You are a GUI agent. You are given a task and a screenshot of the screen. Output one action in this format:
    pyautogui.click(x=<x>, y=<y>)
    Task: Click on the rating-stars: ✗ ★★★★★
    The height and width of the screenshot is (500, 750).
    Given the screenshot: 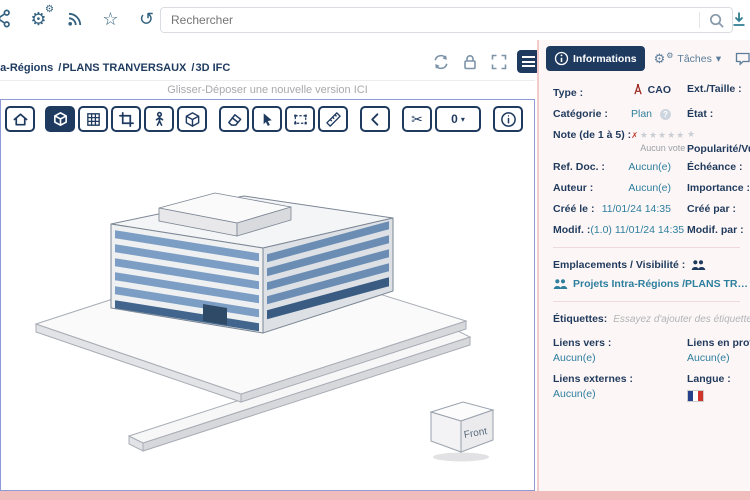 What is the action you would take?
    pyautogui.click(x=658, y=135)
    